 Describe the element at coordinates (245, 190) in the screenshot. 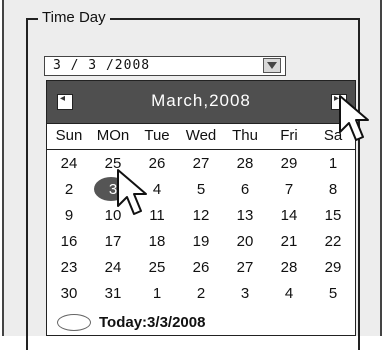

I see `day-cell: 6` at that location.